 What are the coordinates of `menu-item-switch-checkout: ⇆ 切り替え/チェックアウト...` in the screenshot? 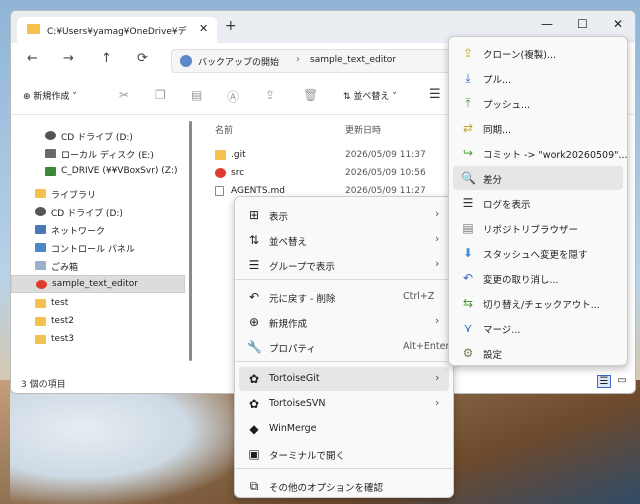 It's located at (538, 303).